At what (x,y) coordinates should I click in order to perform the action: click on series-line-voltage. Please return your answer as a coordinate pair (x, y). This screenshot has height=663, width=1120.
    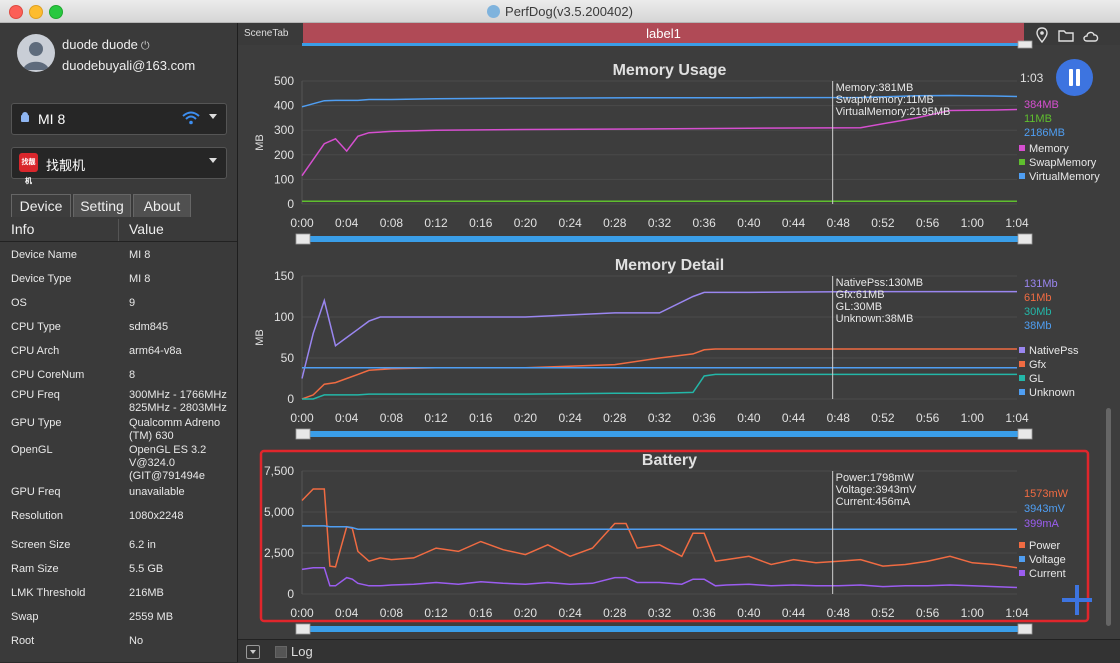
    Looking at the image, I should click on (660, 528).